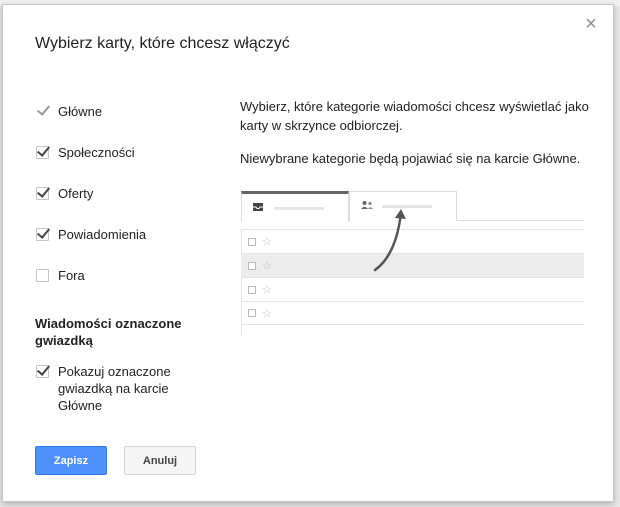 This screenshot has height=507, width=620. Describe the element at coordinates (108, 332) in the screenshot. I see `starred-section-title: Wiadomości oznaczone gwiazdką` at that location.